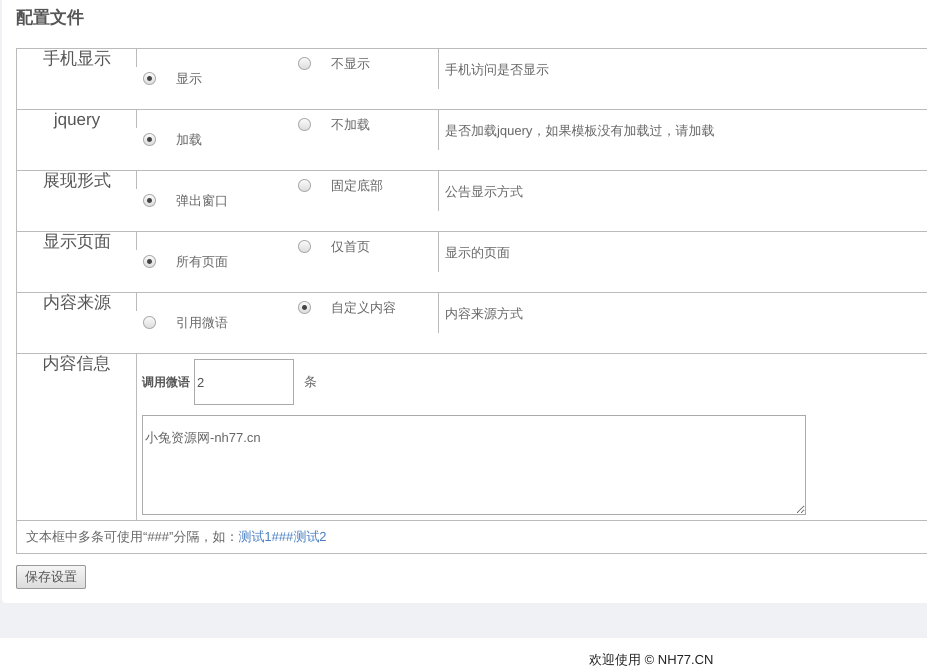 This screenshot has width=927, height=671. Describe the element at coordinates (357, 186) in the screenshot. I see `option-label: 固定底部` at that location.